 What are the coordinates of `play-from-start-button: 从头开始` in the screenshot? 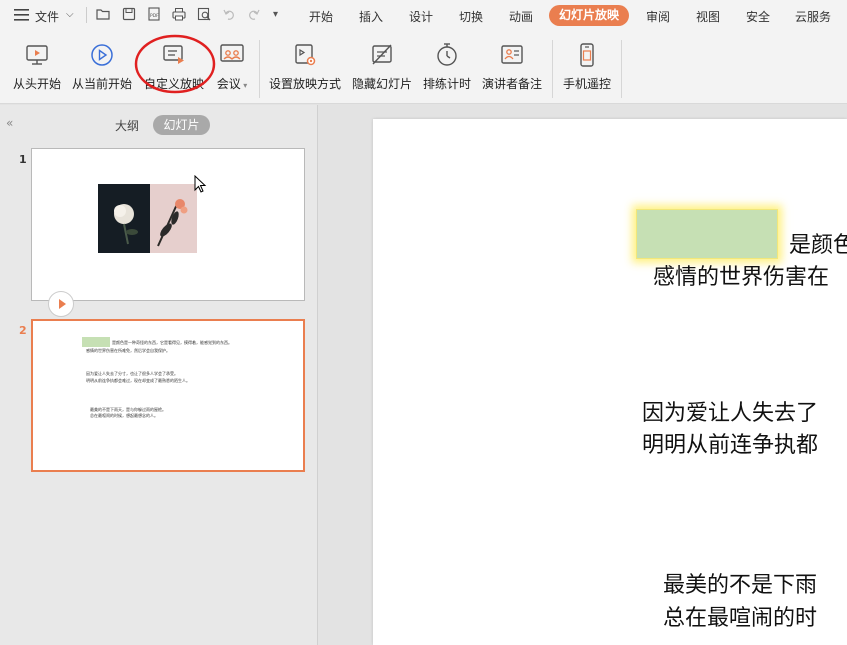 It's located at (37, 66).